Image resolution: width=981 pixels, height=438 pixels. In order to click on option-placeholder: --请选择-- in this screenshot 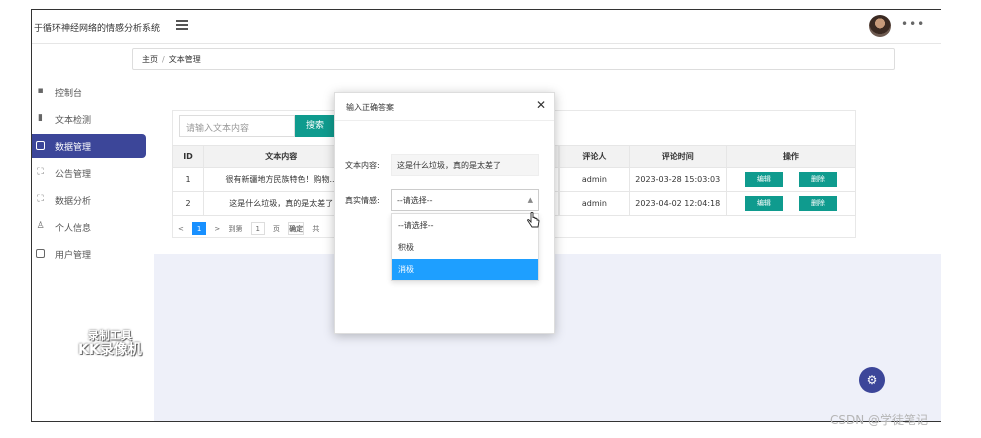, I will do `click(465, 225)`.